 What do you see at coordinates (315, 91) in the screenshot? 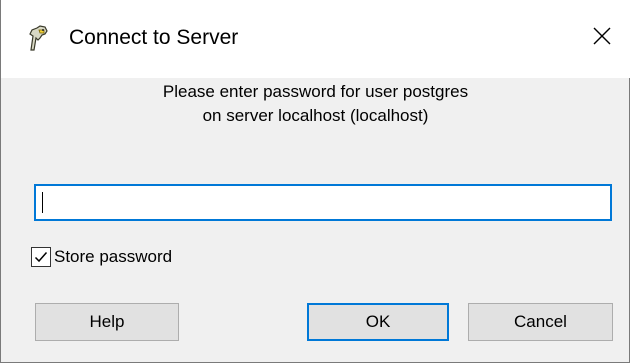
I see `prompt-line-1: Please enter password for user postgres` at bounding box center [315, 91].